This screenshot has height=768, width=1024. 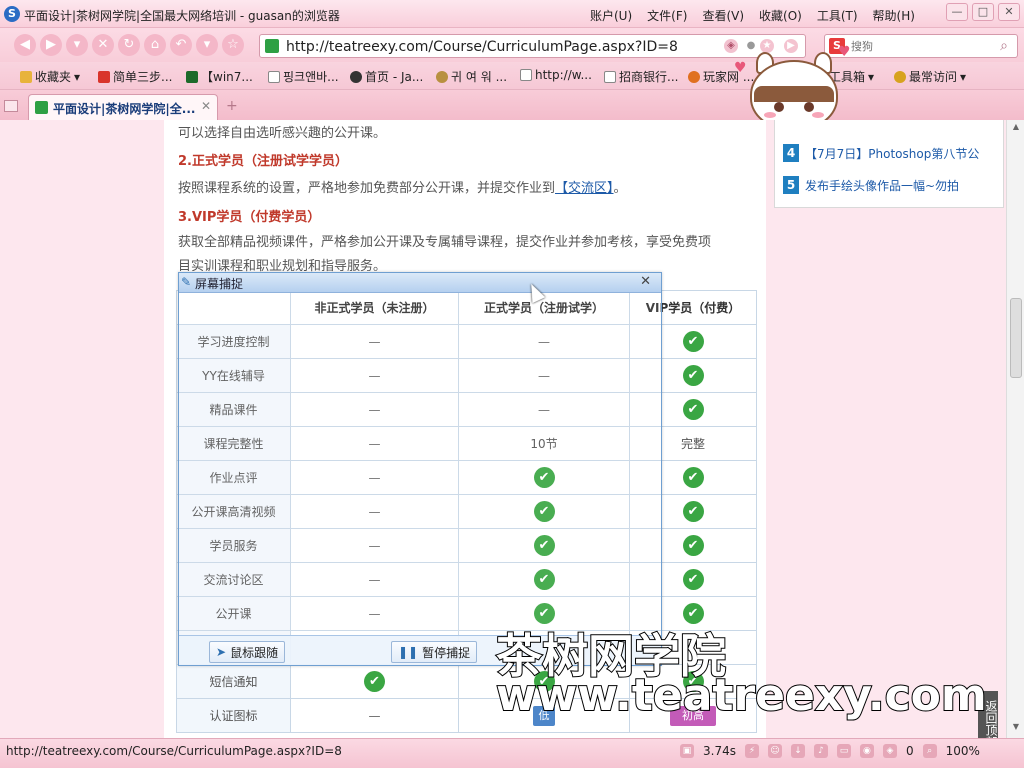 What do you see at coordinates (282, 133) in the screenshot?
I see `intro-text: 可以选择自由选听感兴趣的公开课。` at bounding box center [282, 133].